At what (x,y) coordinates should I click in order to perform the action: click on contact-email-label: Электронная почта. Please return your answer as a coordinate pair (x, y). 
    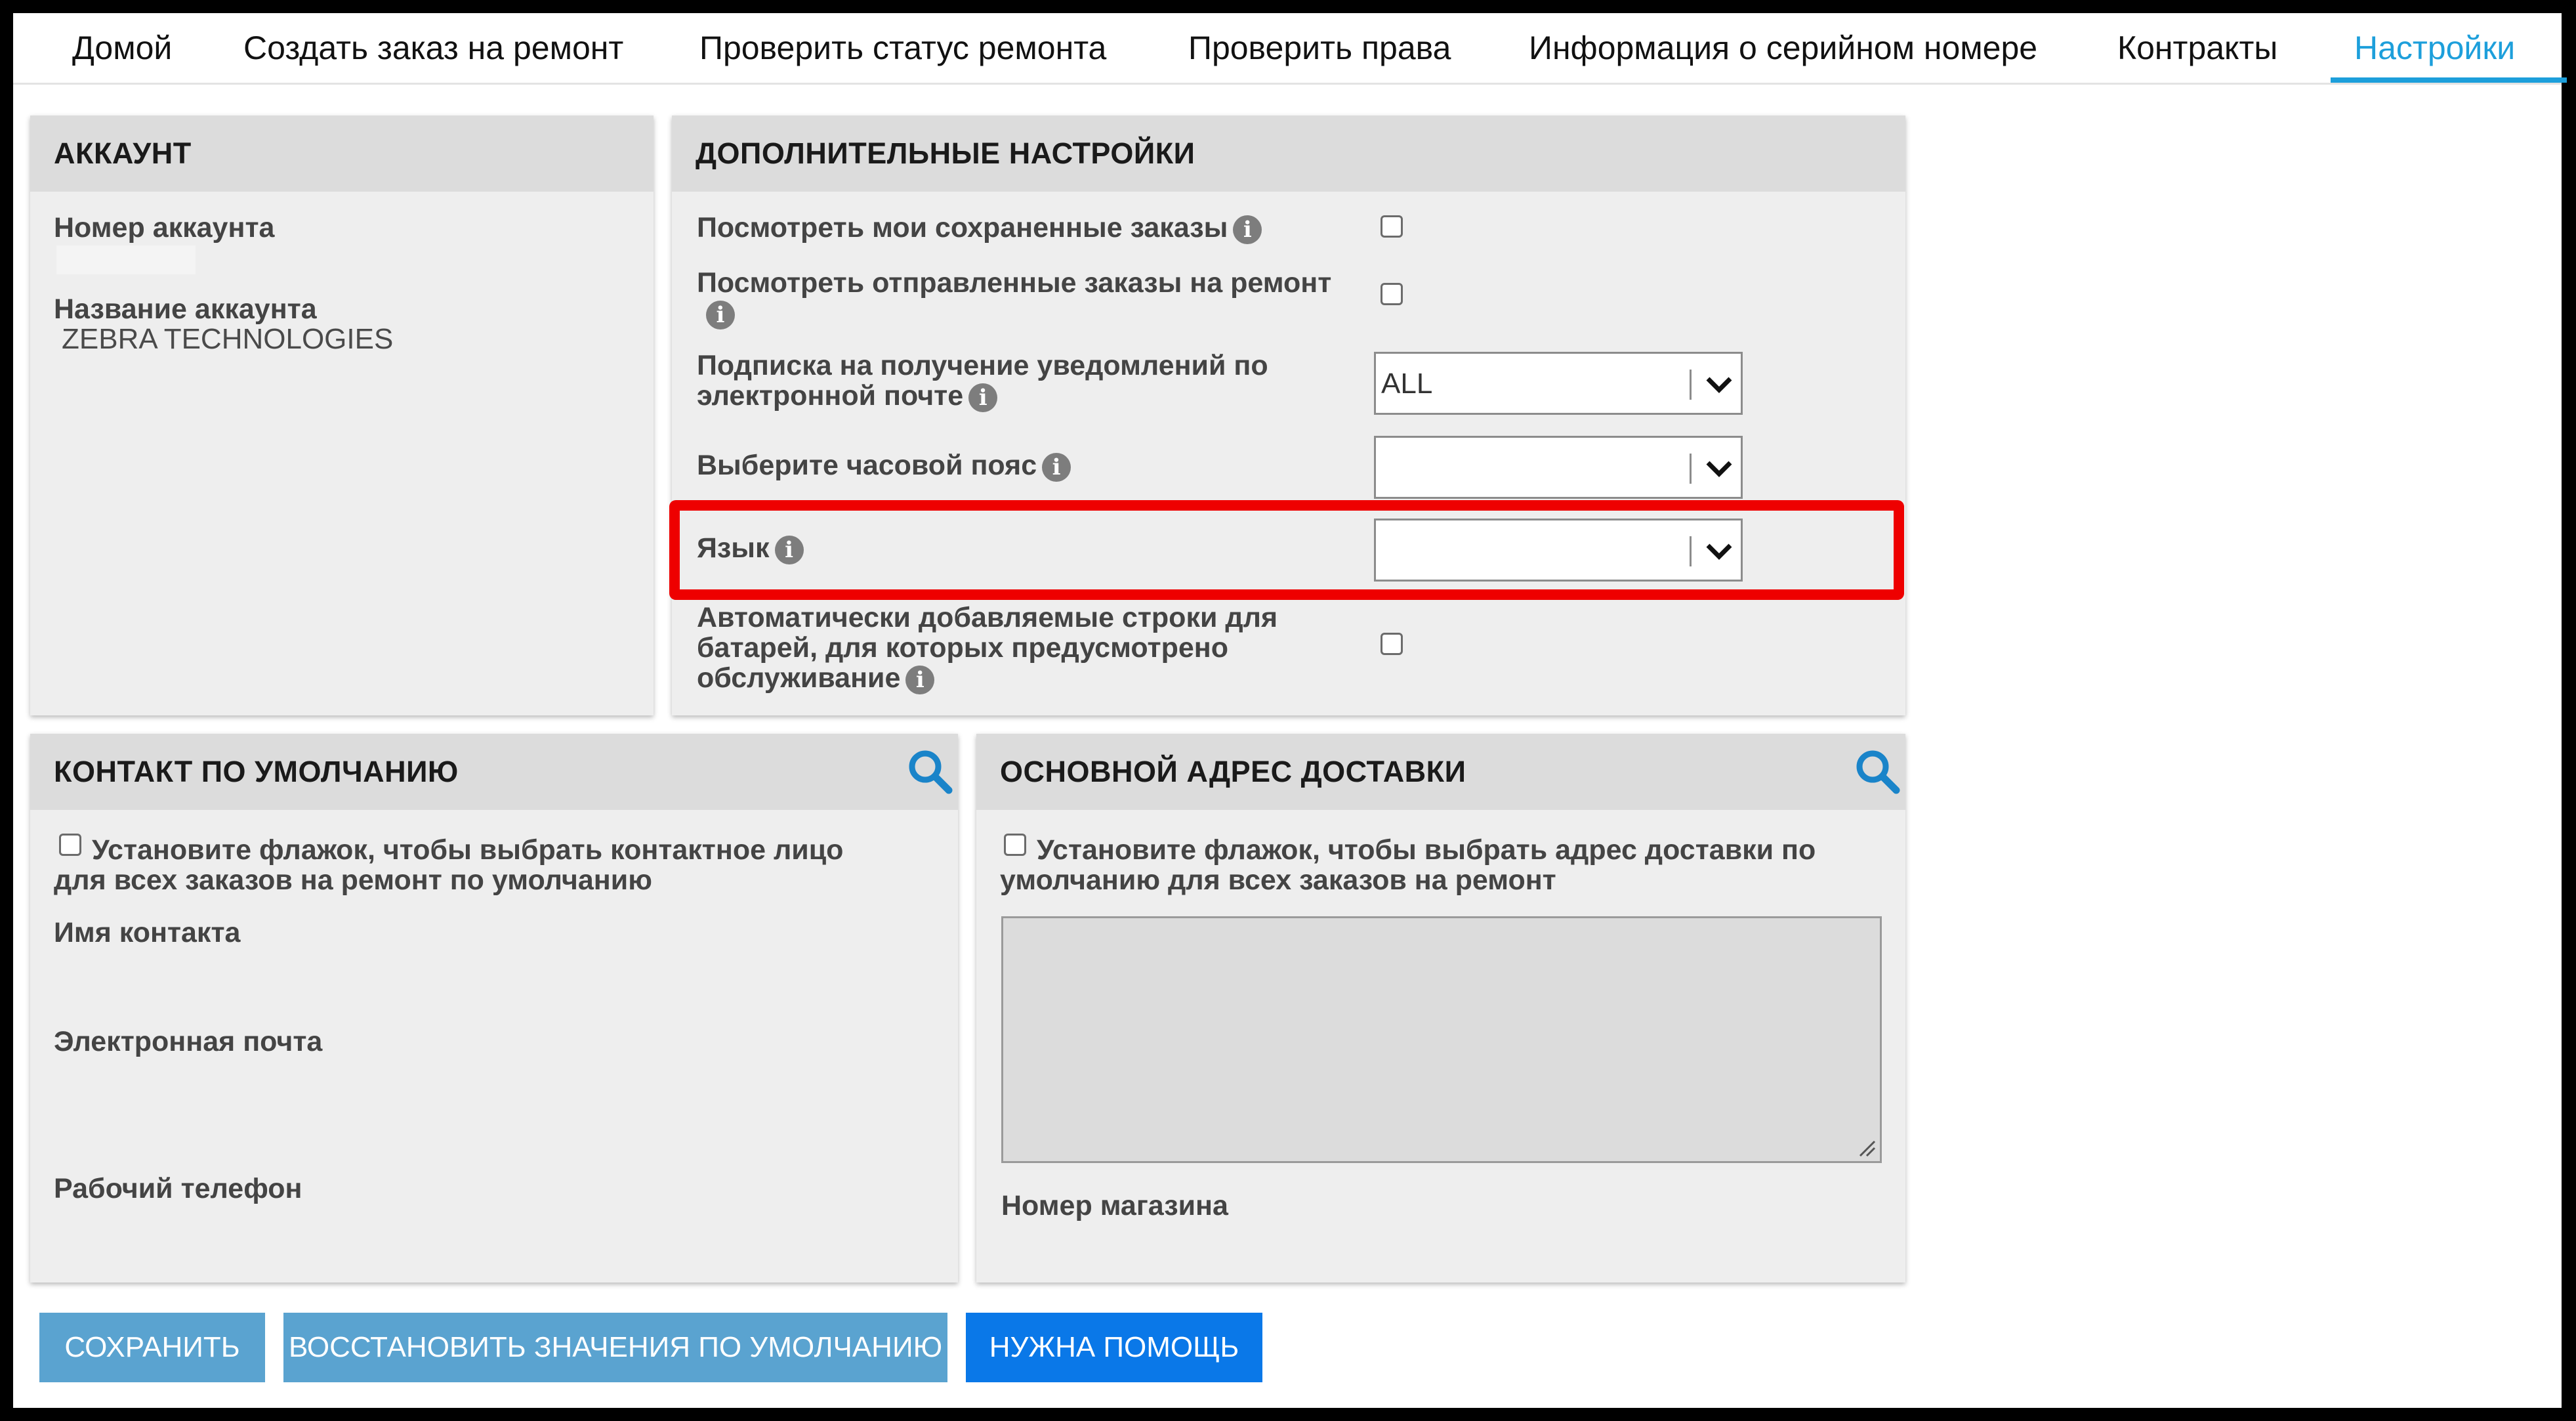
    Looking at the image, I should click on (189, 1041).